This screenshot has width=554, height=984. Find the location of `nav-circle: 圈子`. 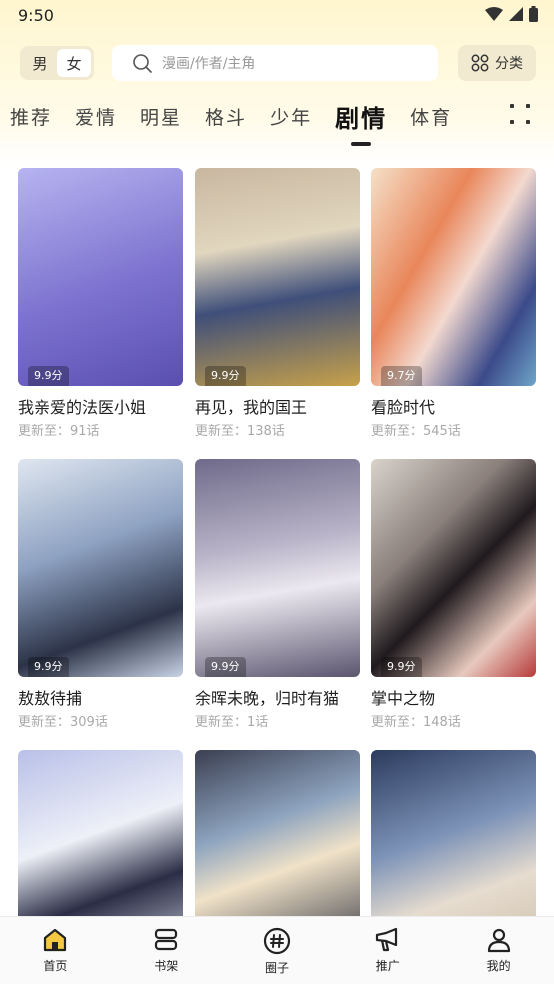

nav-circle: 圈子 is located at coordinates (277, 950).